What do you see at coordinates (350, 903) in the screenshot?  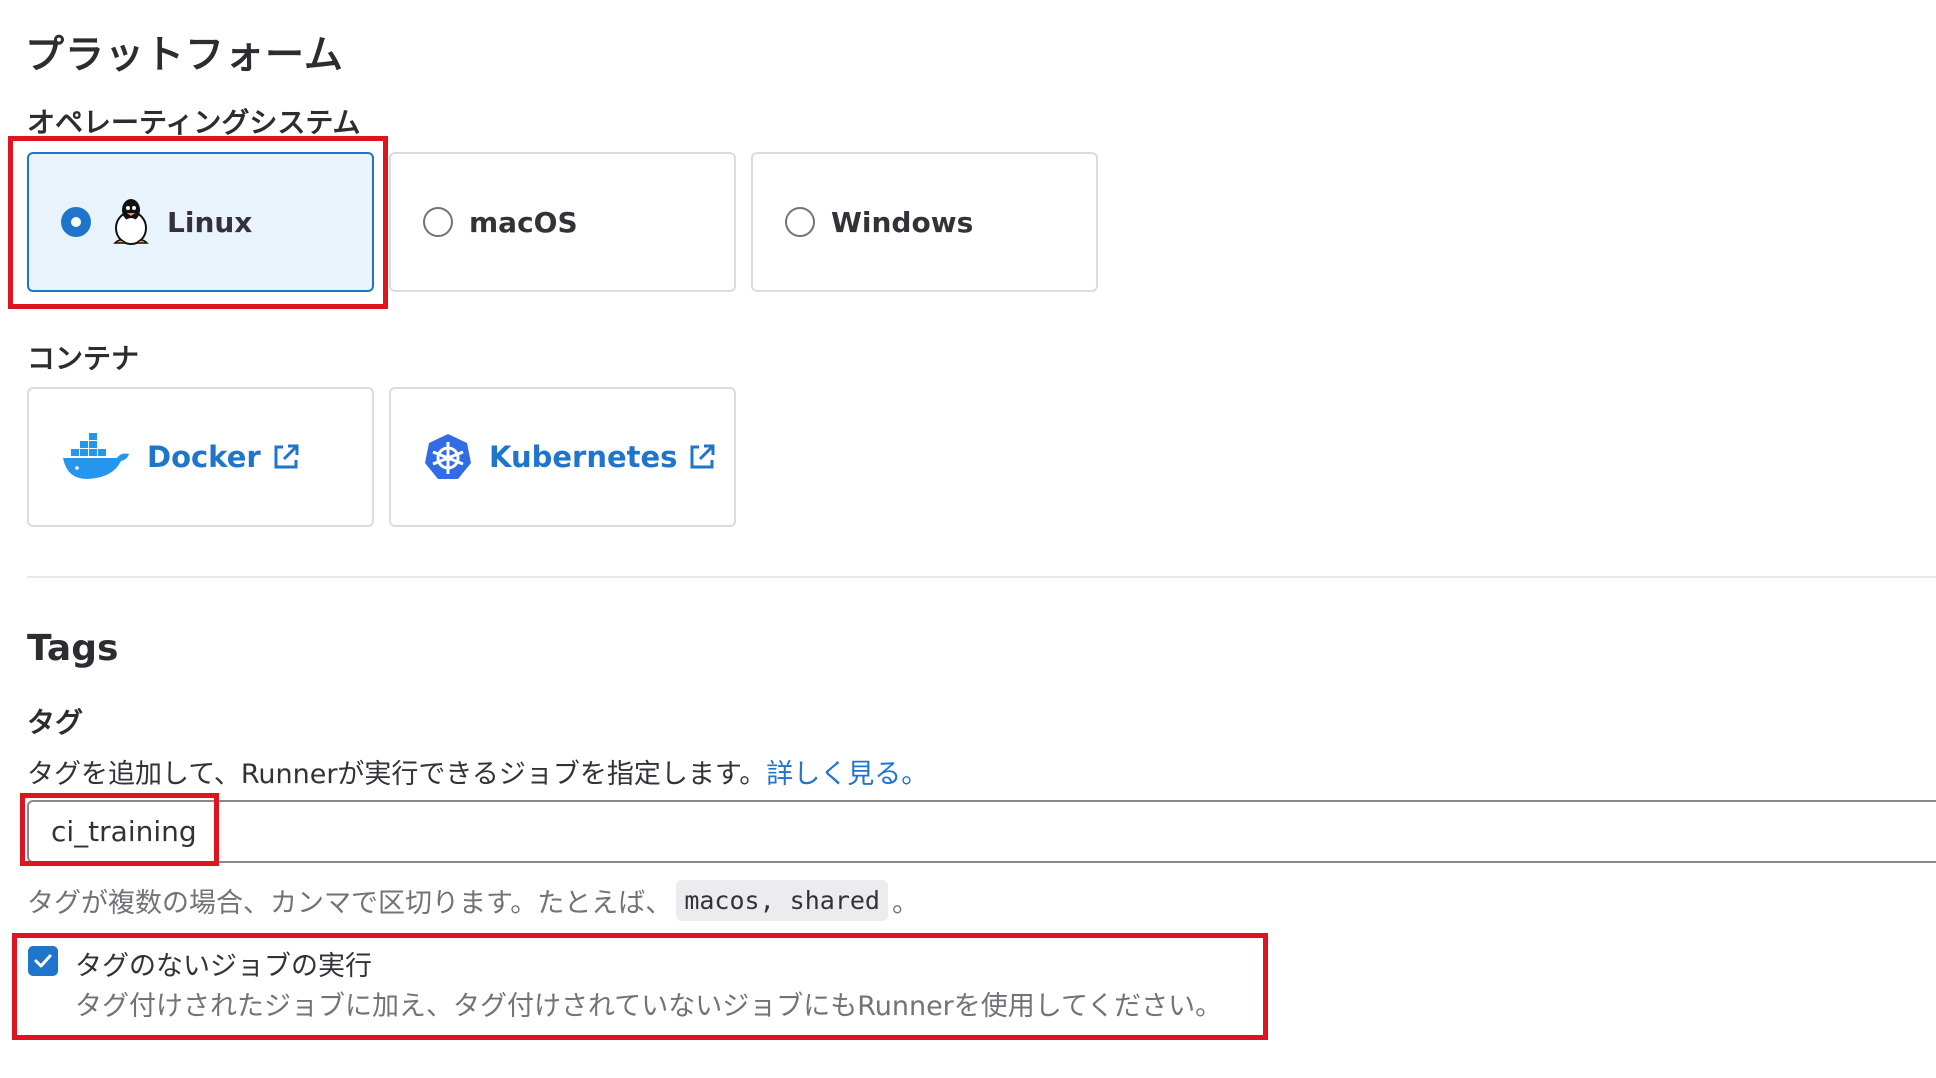 I see `help-prefix: タグが複数の場合、カンマで区切ります。たとえば、` at bounding box center [350, 903].